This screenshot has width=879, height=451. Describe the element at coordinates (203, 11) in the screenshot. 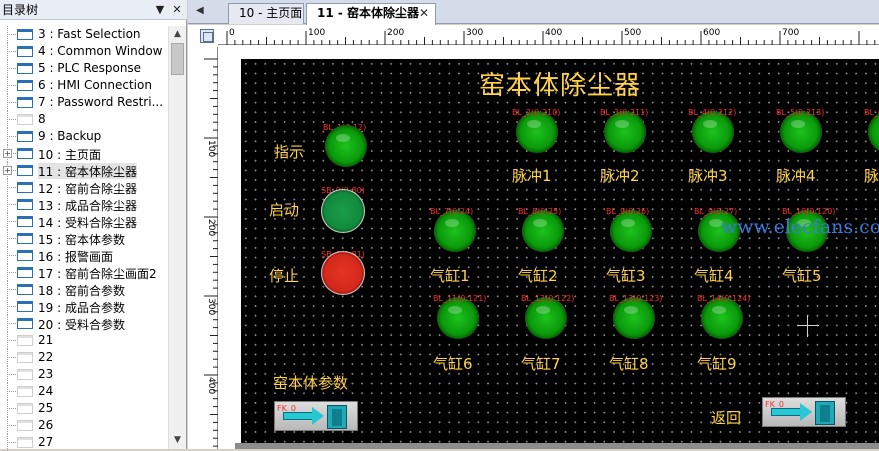

I see `tab-scroll-left-icon: ◀` at that location.